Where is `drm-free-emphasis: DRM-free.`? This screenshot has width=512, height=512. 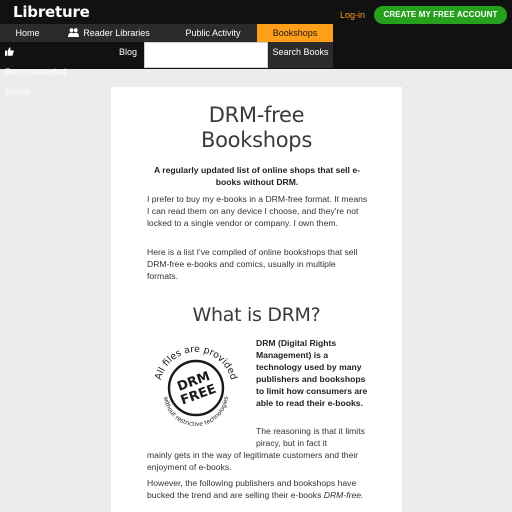 drm-free-emphasis: DRM-free. is located at coordinates (343, 495).